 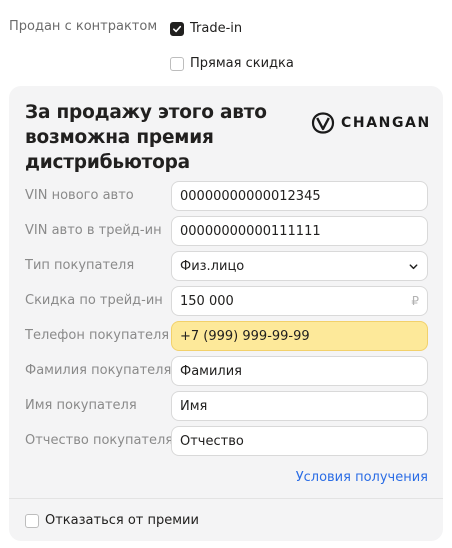 What do you see at coordinates (250, 196) in the screenshot?
I see `vin-new-value: 00000000000012345` at bounding box center [250, 196].